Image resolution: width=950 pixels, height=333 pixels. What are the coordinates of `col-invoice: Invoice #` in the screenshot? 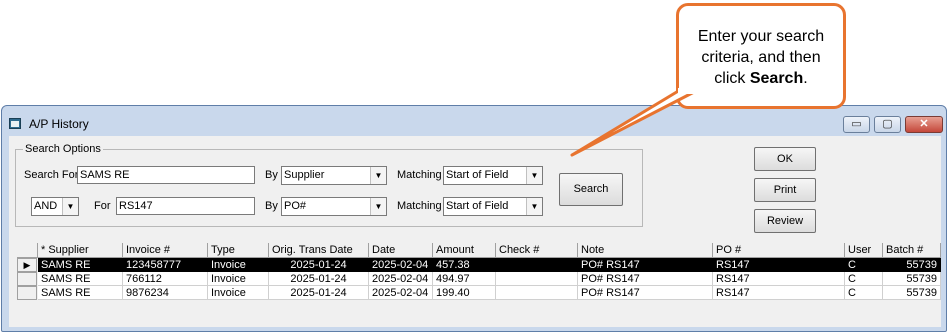 It's located at (165, 250).